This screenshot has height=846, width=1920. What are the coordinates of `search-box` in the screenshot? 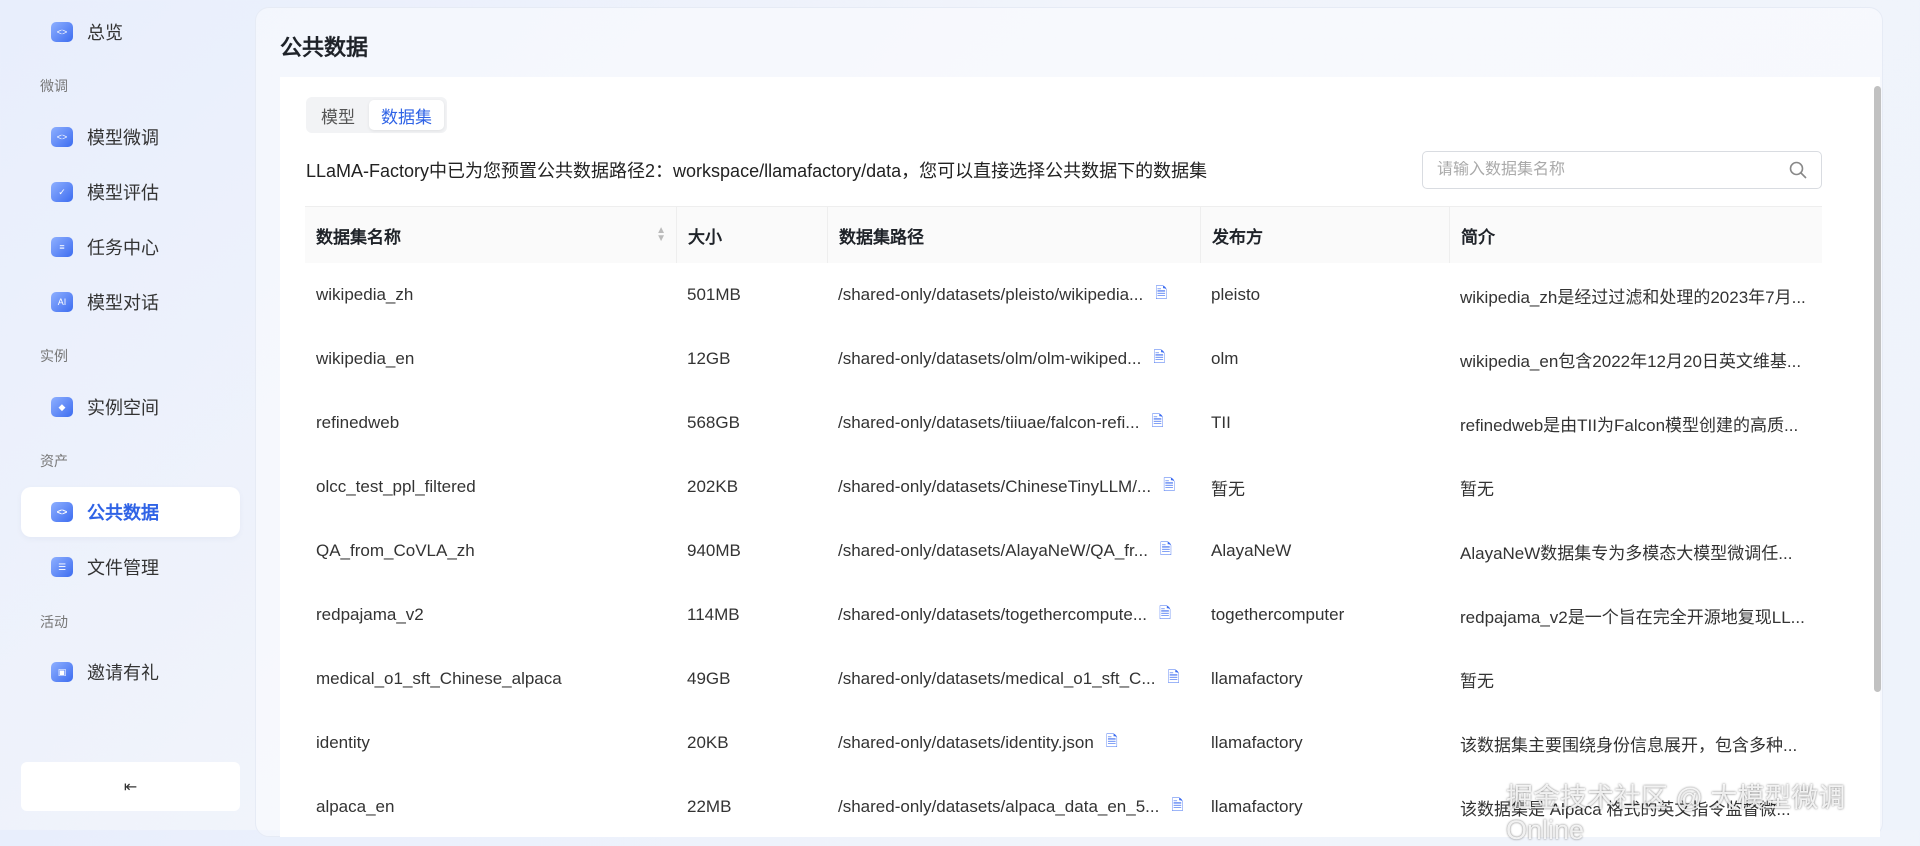 It's located at (1622, 170).